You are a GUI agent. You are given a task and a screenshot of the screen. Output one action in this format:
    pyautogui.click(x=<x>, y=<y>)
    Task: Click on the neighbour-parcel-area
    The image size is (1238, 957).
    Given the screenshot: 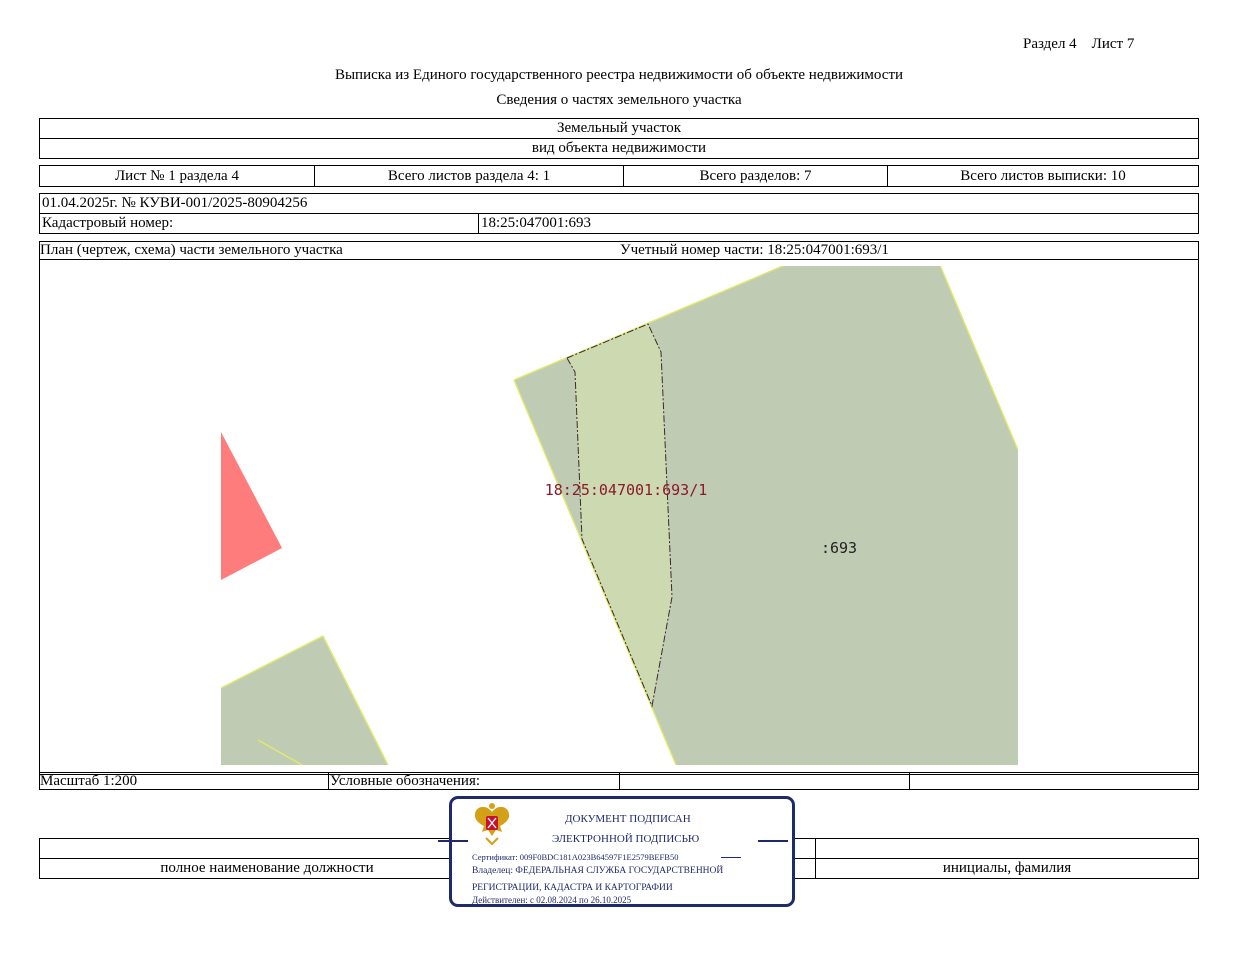 What is the action you would take?
    pyautogui.click(x=304, y=700)
    